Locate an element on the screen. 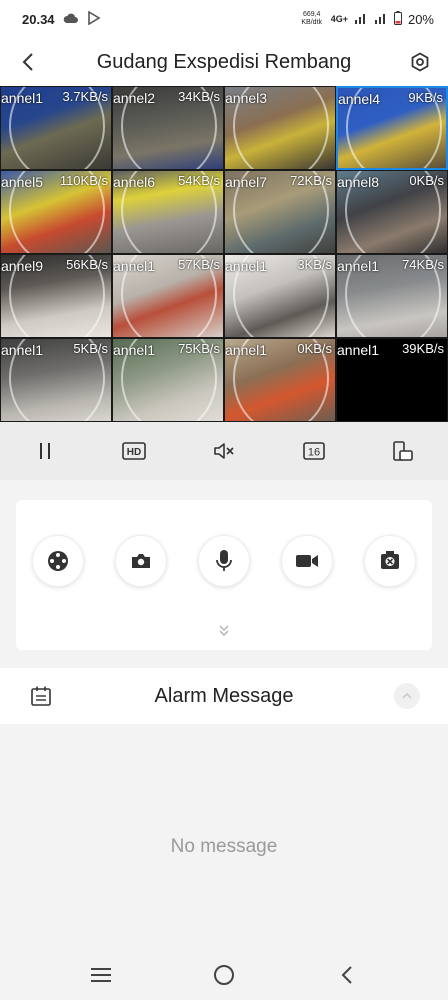  back-icon is located at coordinates (346, 975).